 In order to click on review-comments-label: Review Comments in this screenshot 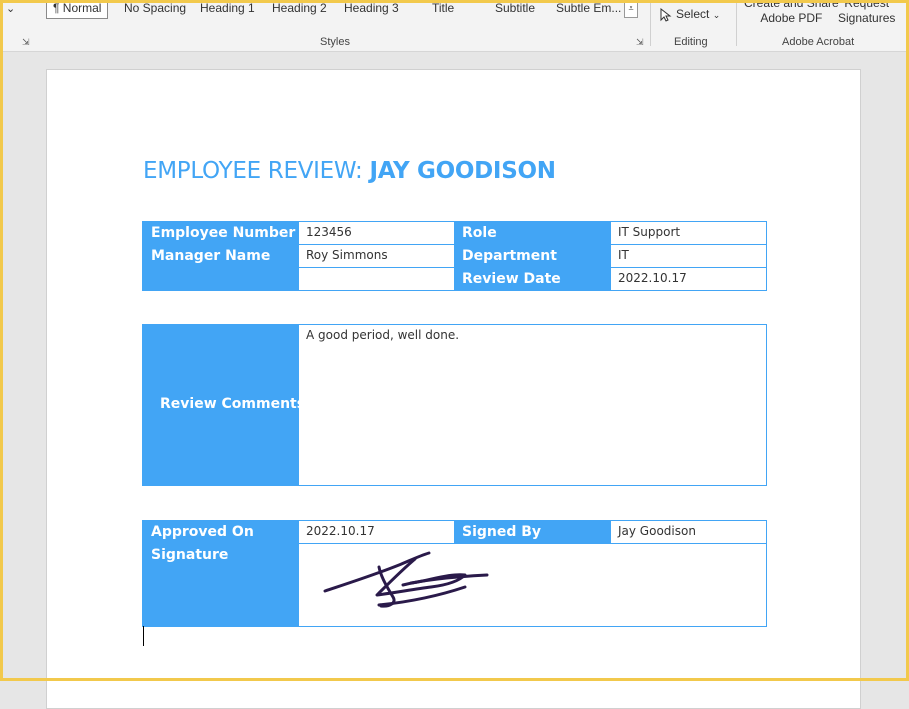, I will do `click(233, 404)`.